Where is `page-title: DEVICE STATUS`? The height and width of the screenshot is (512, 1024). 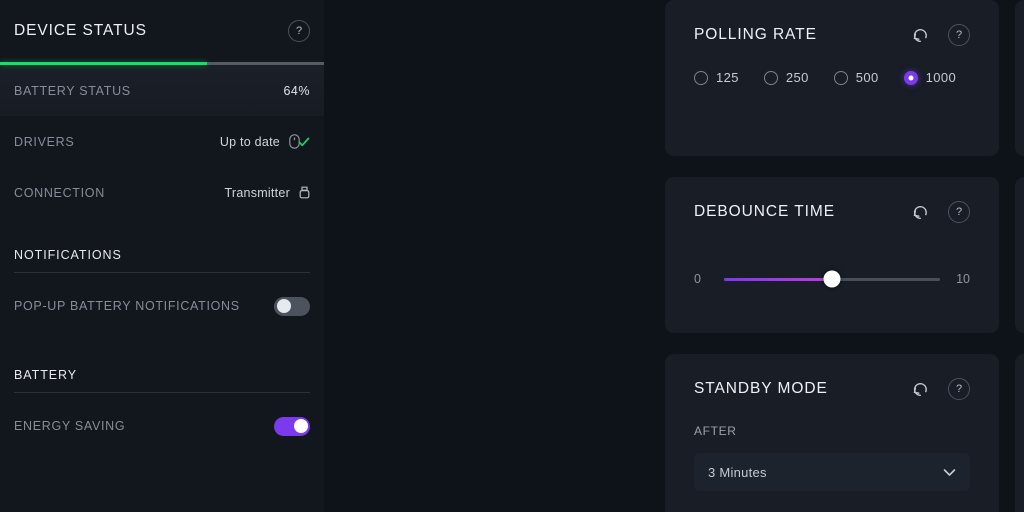
page-title: DEVICE STATUS is located at coordinates (80, 30).